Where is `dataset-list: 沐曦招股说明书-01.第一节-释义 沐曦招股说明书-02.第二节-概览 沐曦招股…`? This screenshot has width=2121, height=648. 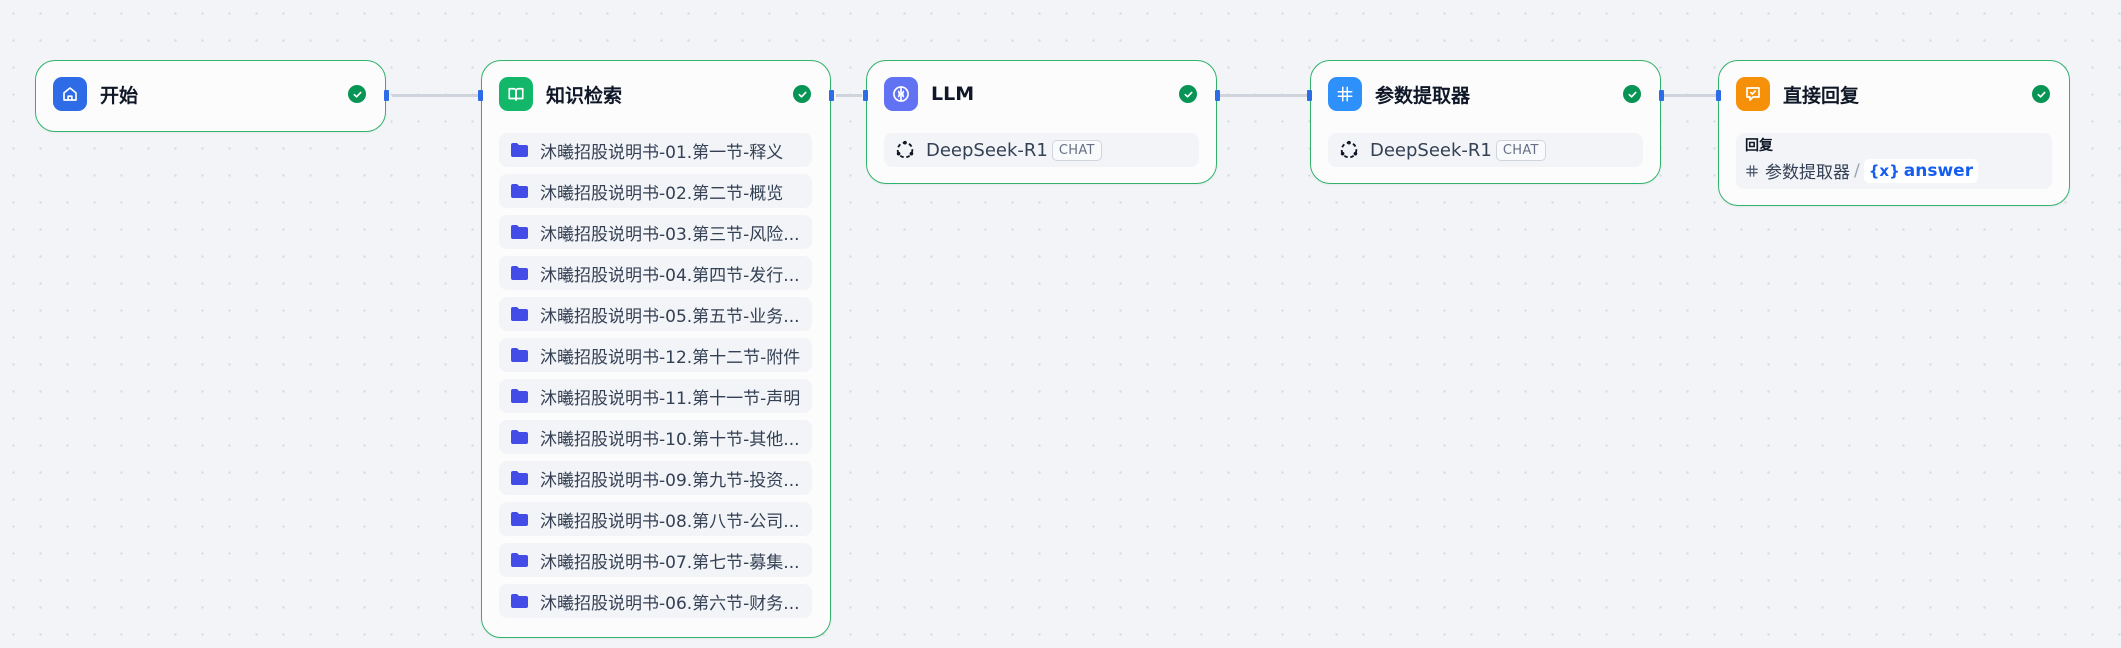 dataset-list: 沐曦招股说明书-01.第一节-释义 沐曦招股说明书-02.第二节-概览 沐曦招股… is located at coordinates (655, 379).